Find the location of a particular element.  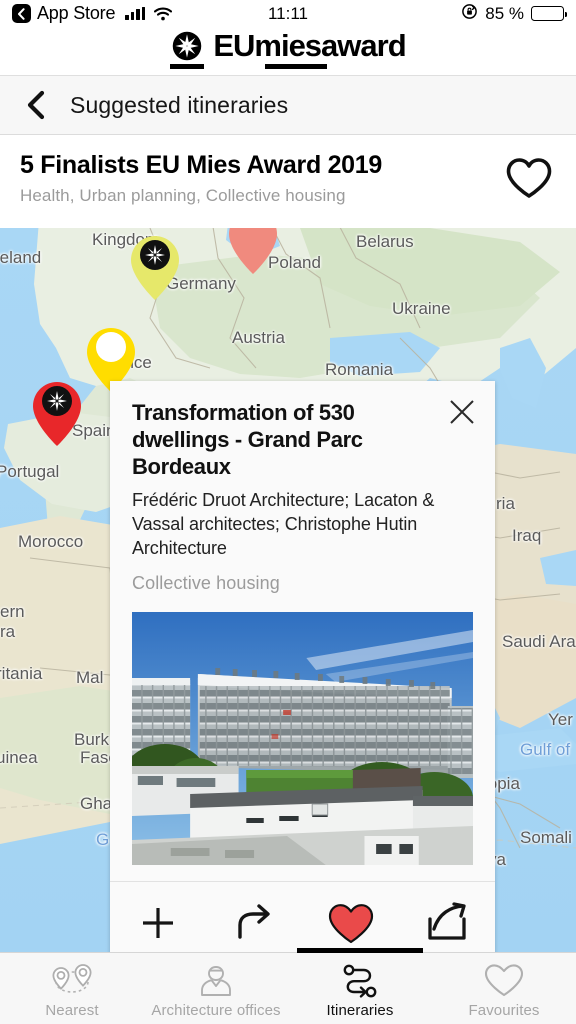

page-title: Suggested itineraries is located at coordinates (179, 104).